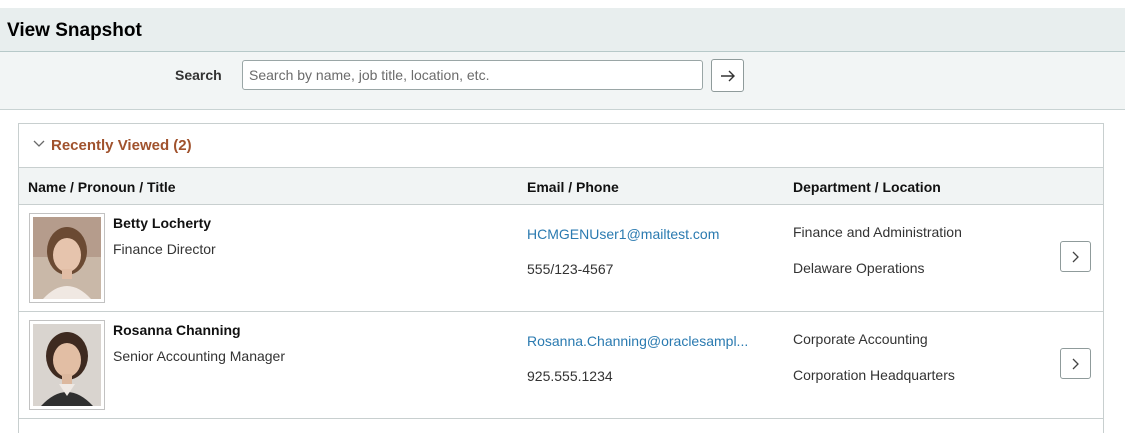 Image resolution: width=1125 pixels, height=433 pixels. Describe the element at coordinates (562, 4) in the screenshot. I see `top-band` at that location.